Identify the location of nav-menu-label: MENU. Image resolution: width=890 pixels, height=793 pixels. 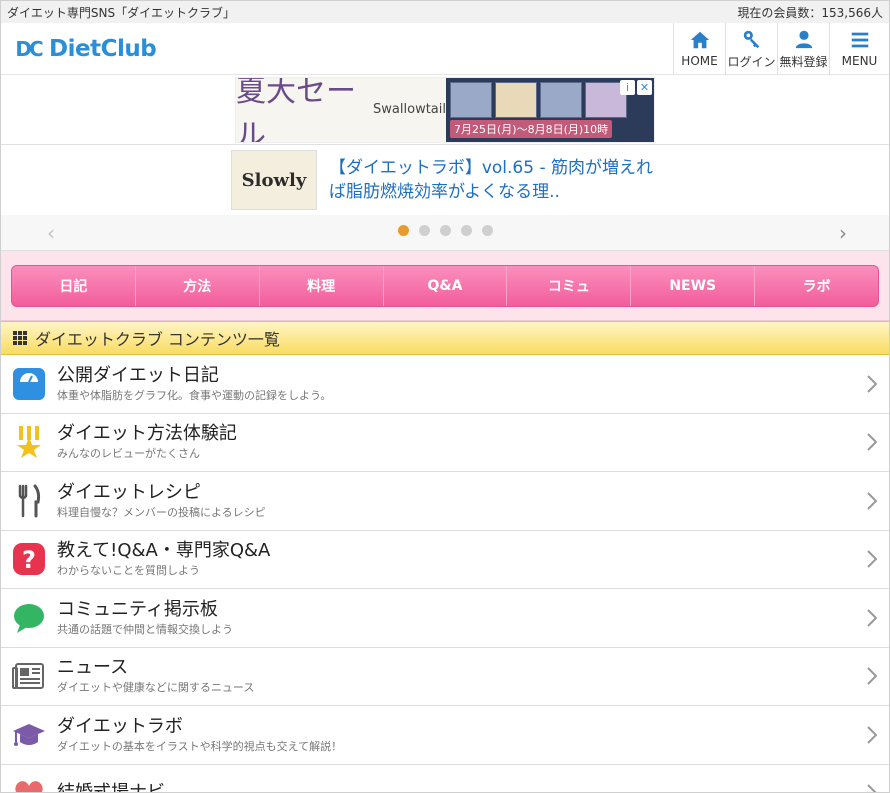
(859, 61).